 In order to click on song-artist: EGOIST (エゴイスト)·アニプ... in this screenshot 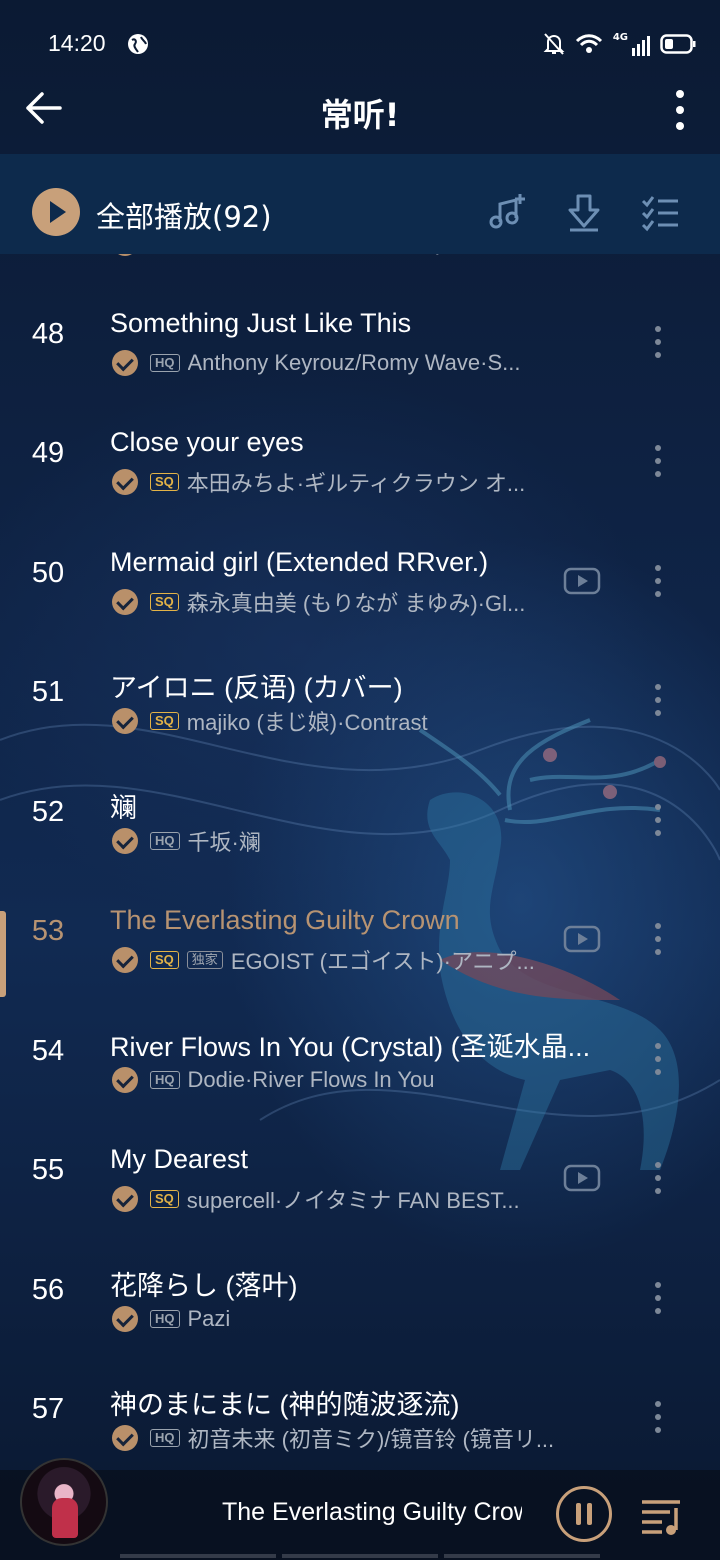, I will do `click(382, 961)`.